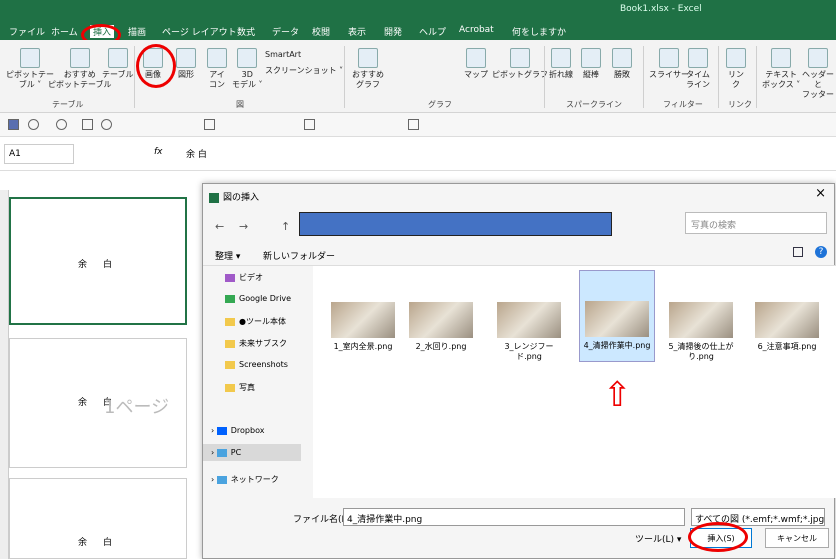  Describe the element at coordinates (529, 332) in the screenshot. I see `file-item-3: 3_レンジフード.png` at that location.